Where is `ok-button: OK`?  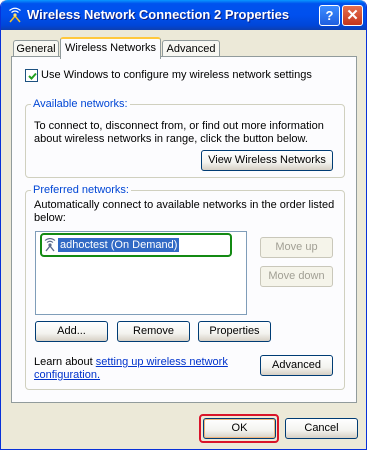
ok-button: OK is located at coordinates (239, 428).